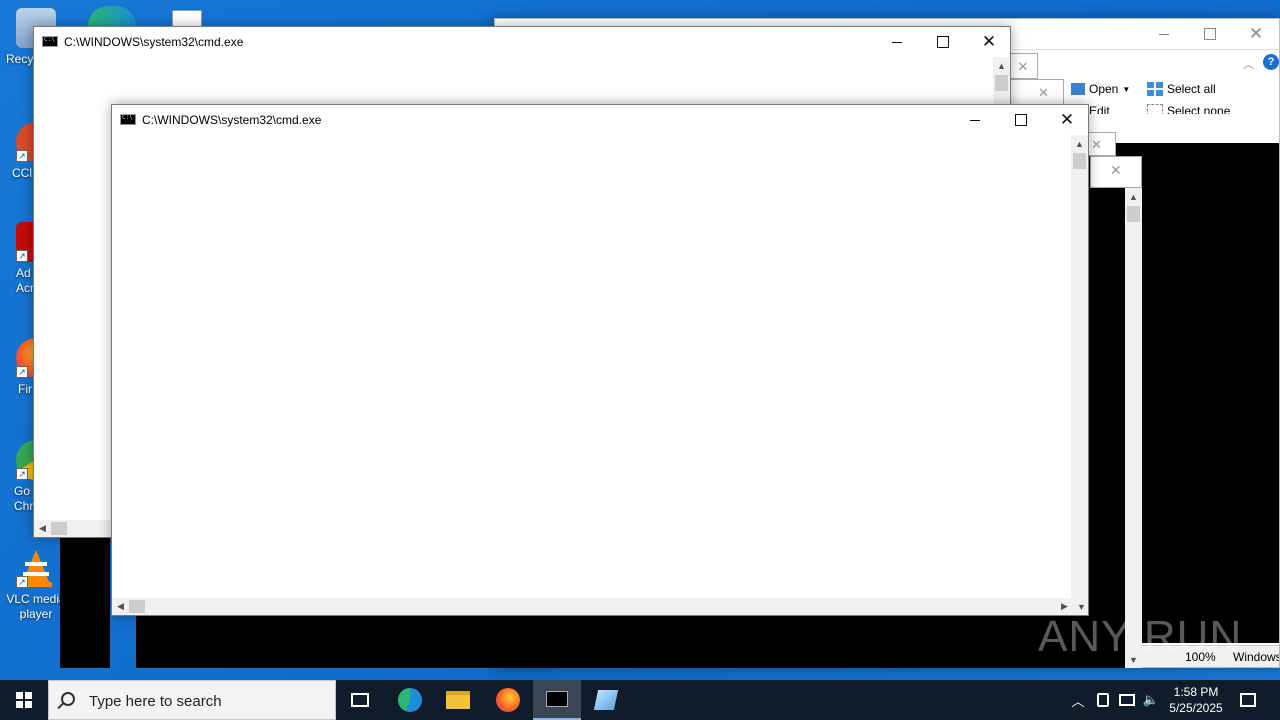  I want to click on edit-label: Edit, so click(1099, 109).